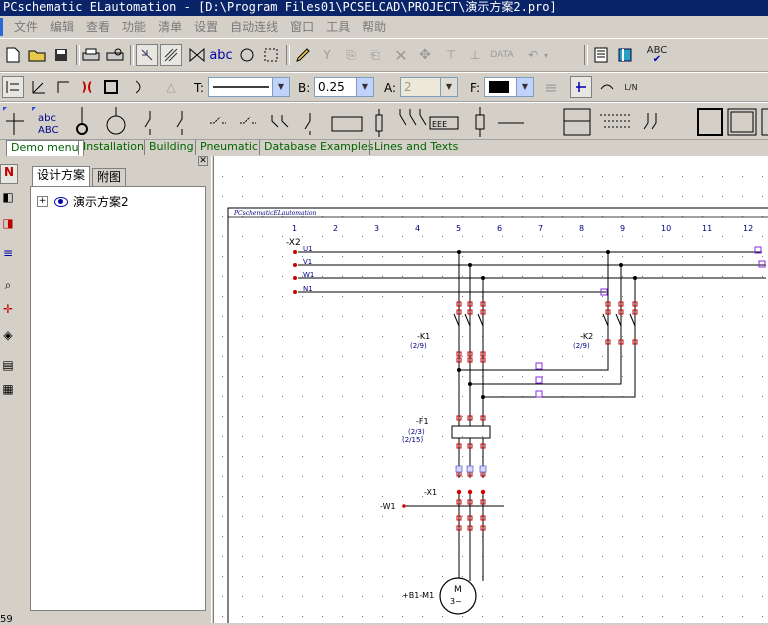  Describe the element at coordinates (384, 121) in the screenshot. I see `symbol-palette-icons: abc ABC EEE` at that location.